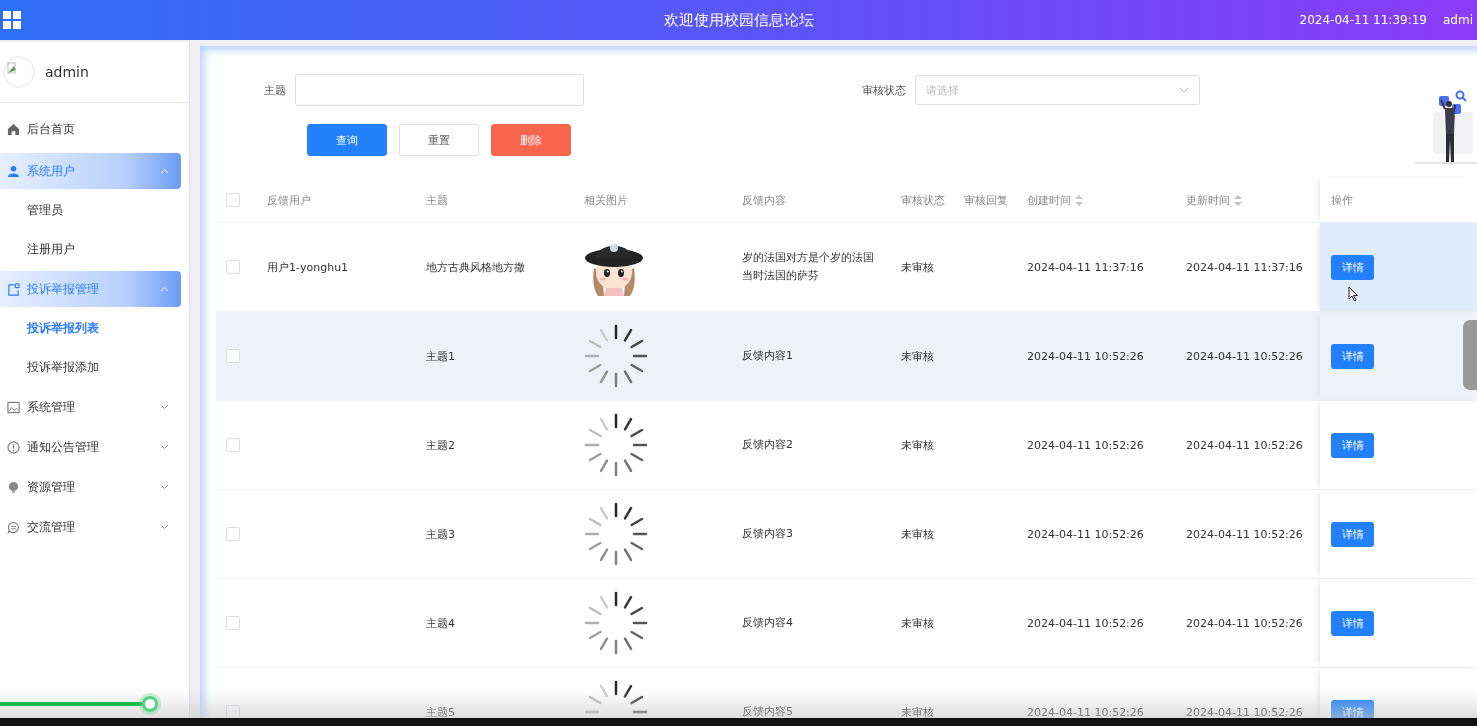 The height and width of the screenshot is (726, 1477). Describe the element at coordinates (94, 367) in the screenshot. I see `submenu-item: 投诉举报添加` at that location.